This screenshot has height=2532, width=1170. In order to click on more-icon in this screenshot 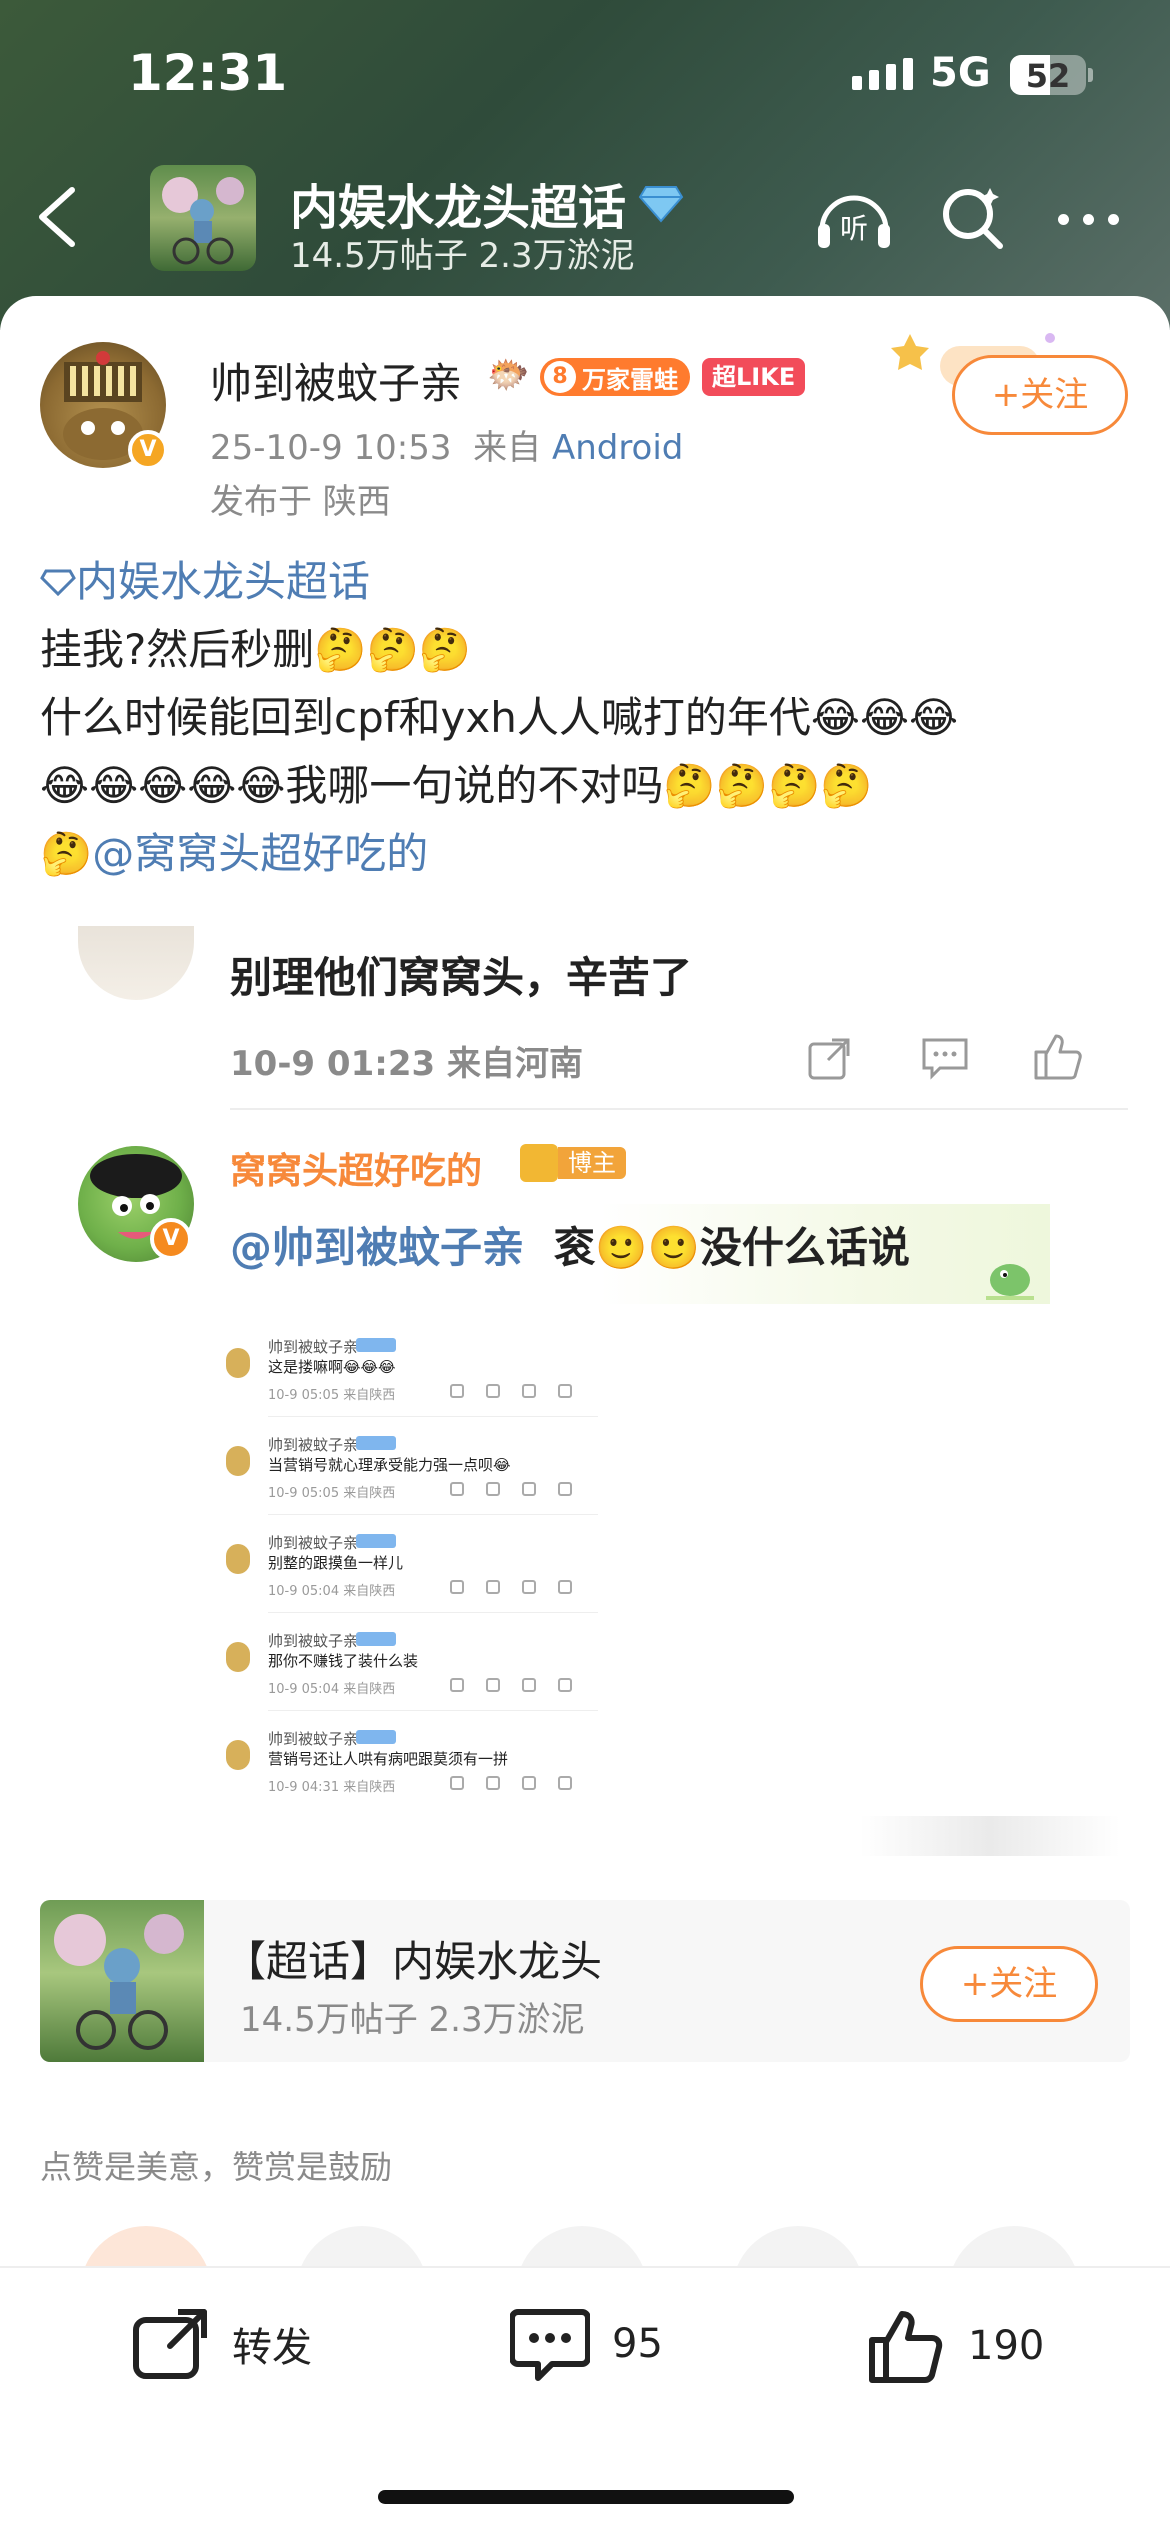, I will do `click(1088, 219)`.